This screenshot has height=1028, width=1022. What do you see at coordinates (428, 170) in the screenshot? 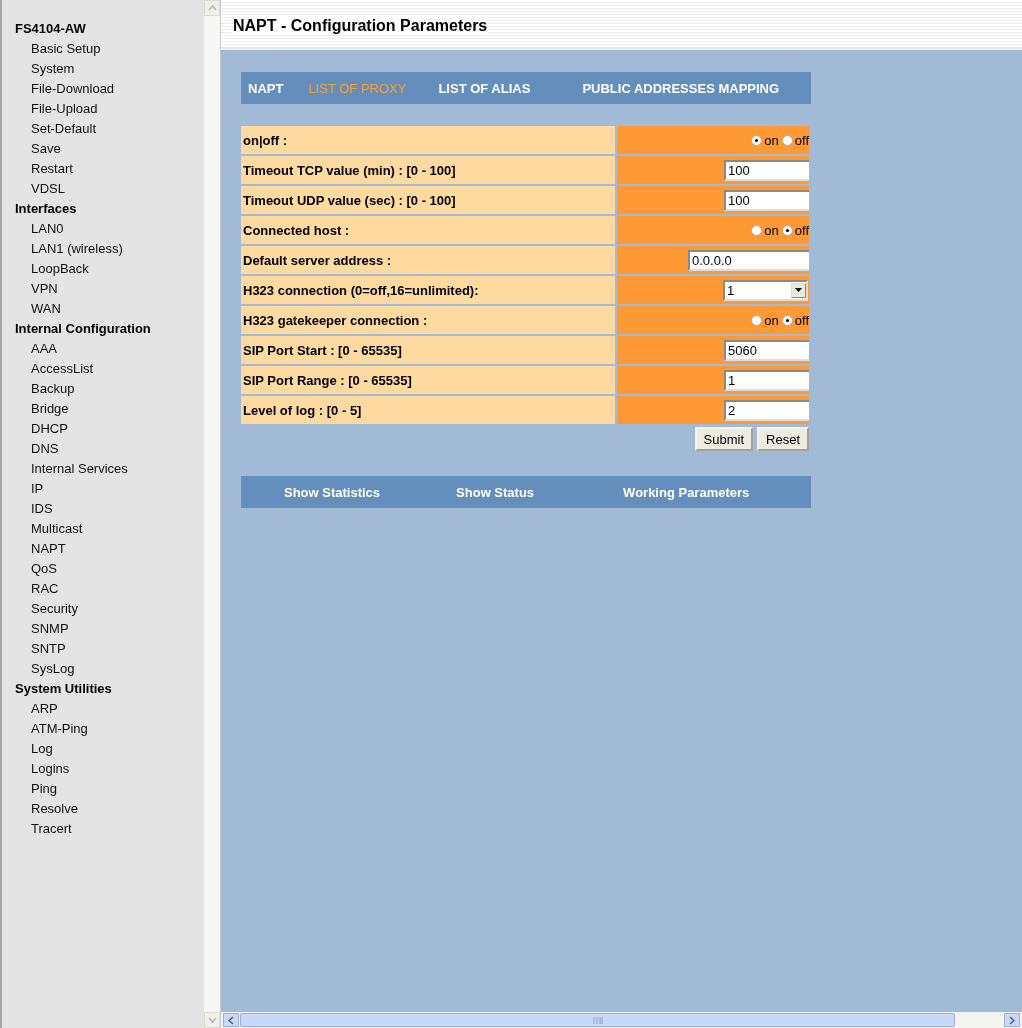
I see `field-label: Timeout TCP value (min) : [0 - 100]` at bounding box center [428, 170].